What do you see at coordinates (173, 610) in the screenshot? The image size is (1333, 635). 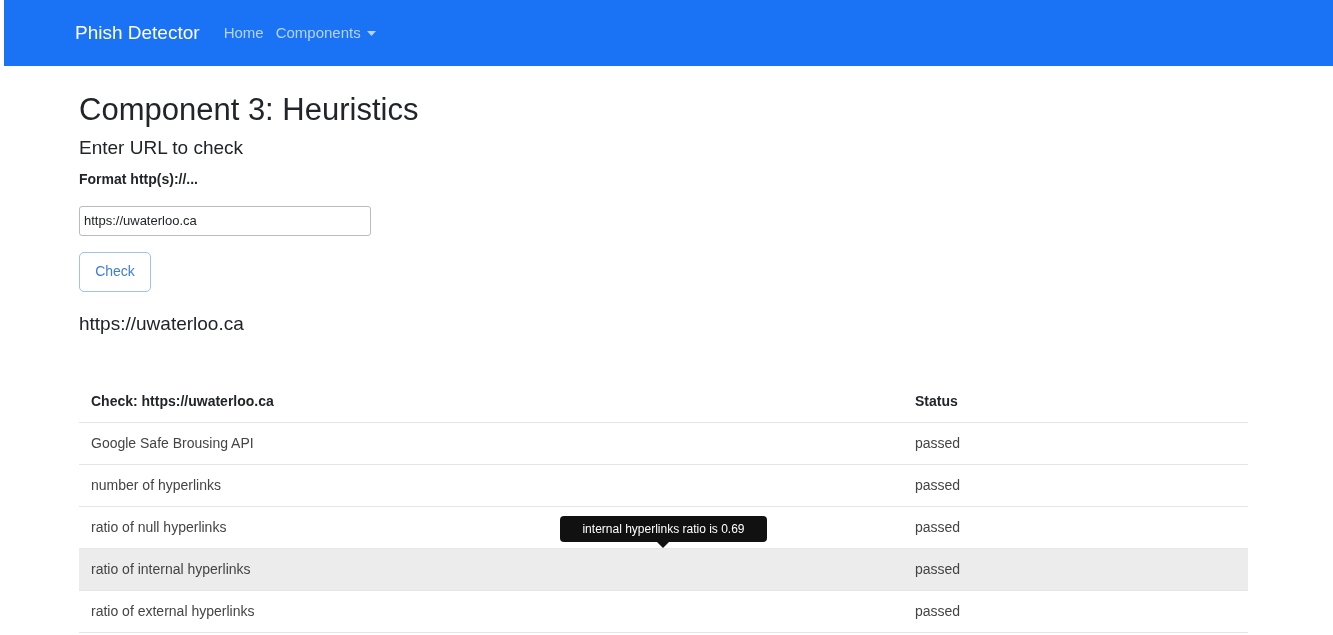 I see `table-cell: ratio of external hyperlinks` at bounding box center [173, 610].